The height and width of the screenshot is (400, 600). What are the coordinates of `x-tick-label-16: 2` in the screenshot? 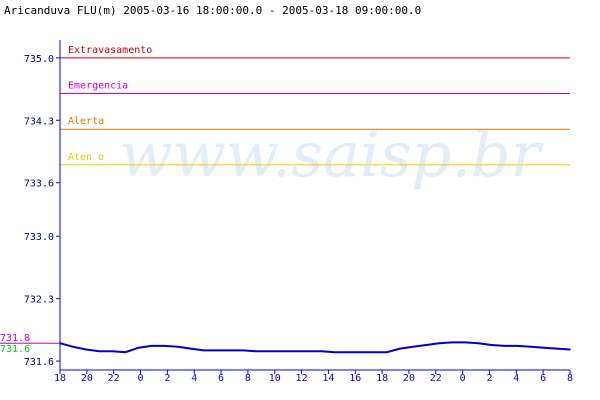 It's located at (489, 378).